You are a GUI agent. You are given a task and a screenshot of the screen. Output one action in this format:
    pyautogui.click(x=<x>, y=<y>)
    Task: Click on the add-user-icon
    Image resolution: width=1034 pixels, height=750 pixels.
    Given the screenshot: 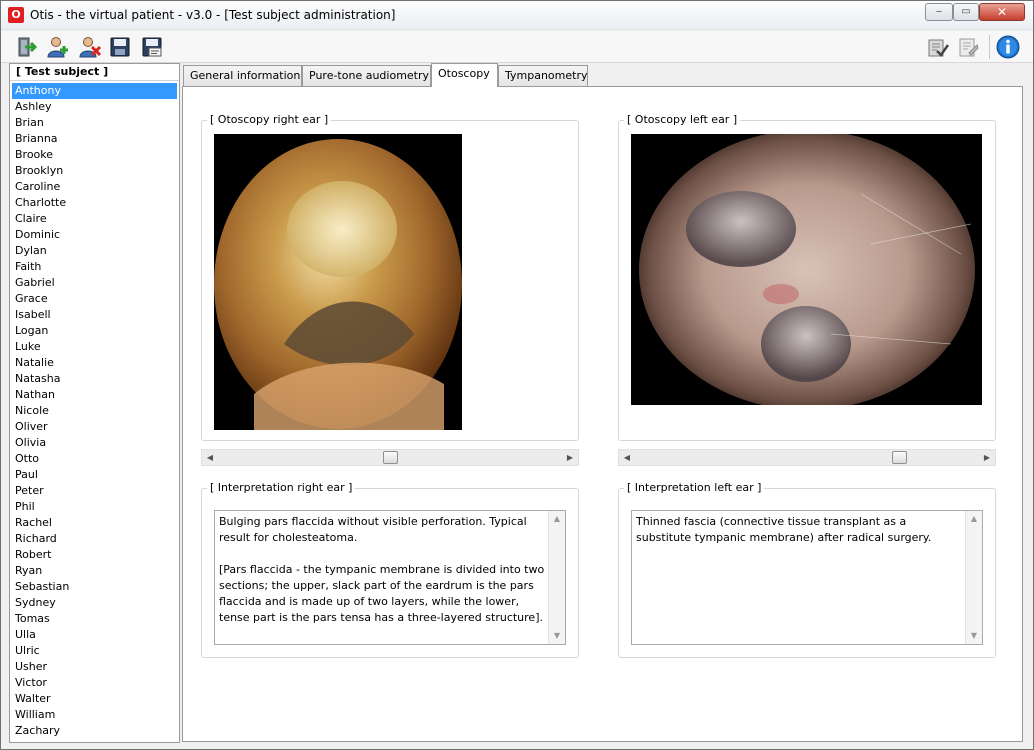 What is the action you would take?
    pyautogui.click(x=57, y=47)
    